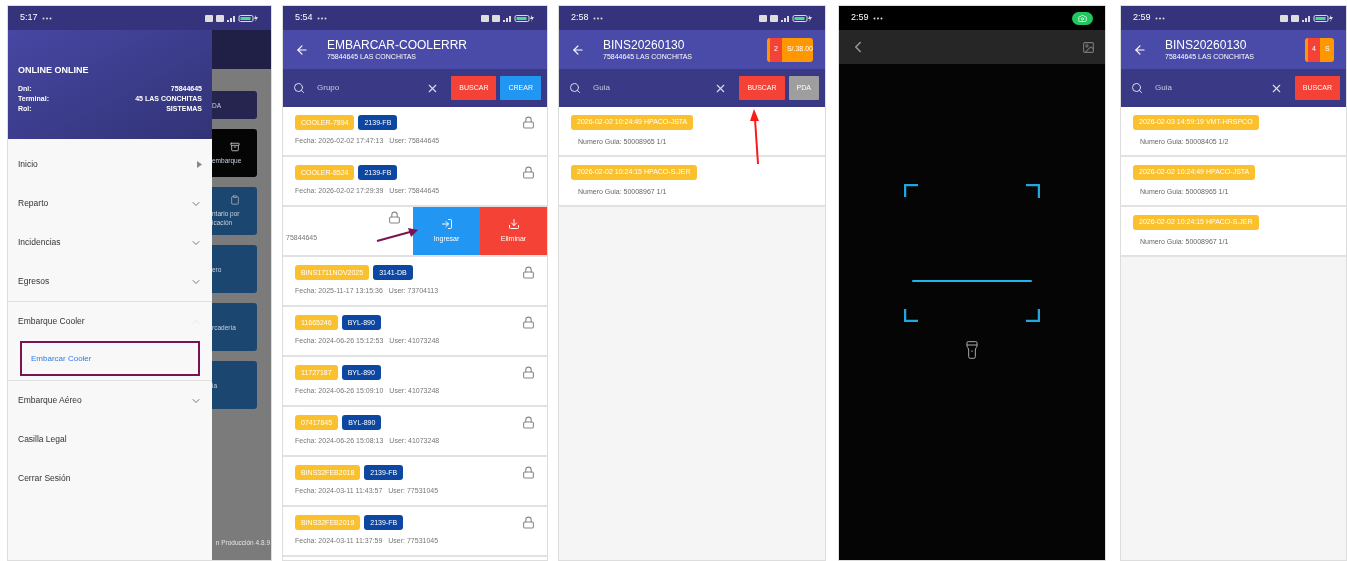 The width and height of the screenshot is (1347, 561). Describe the element at coordinates (235, 146) in the screenshot. I see `archive-icon` at that location.